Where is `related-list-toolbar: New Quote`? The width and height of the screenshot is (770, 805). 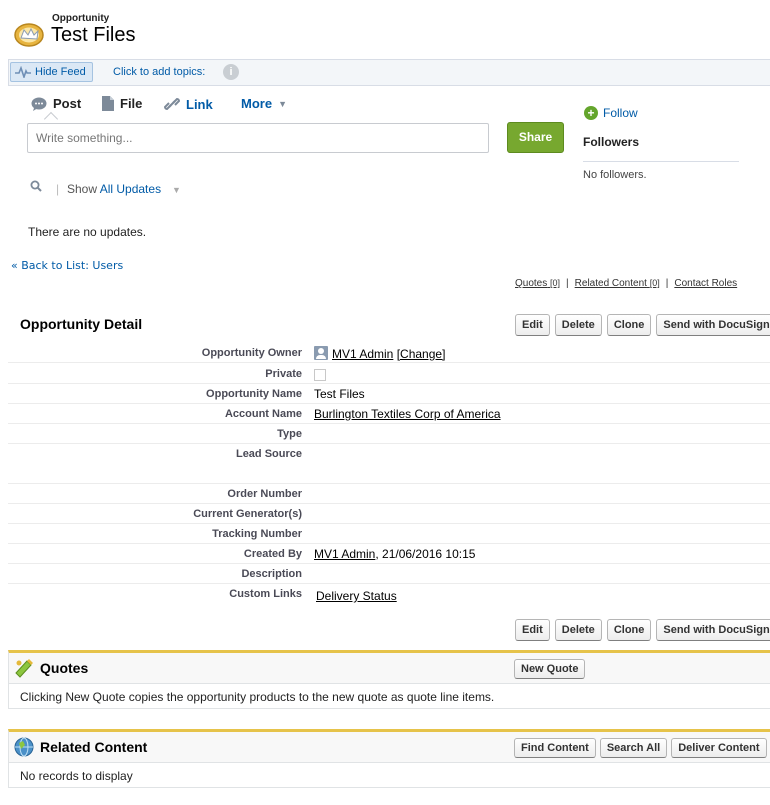
related-list-toolbar: New Quote is located at coordinates (550, 669).